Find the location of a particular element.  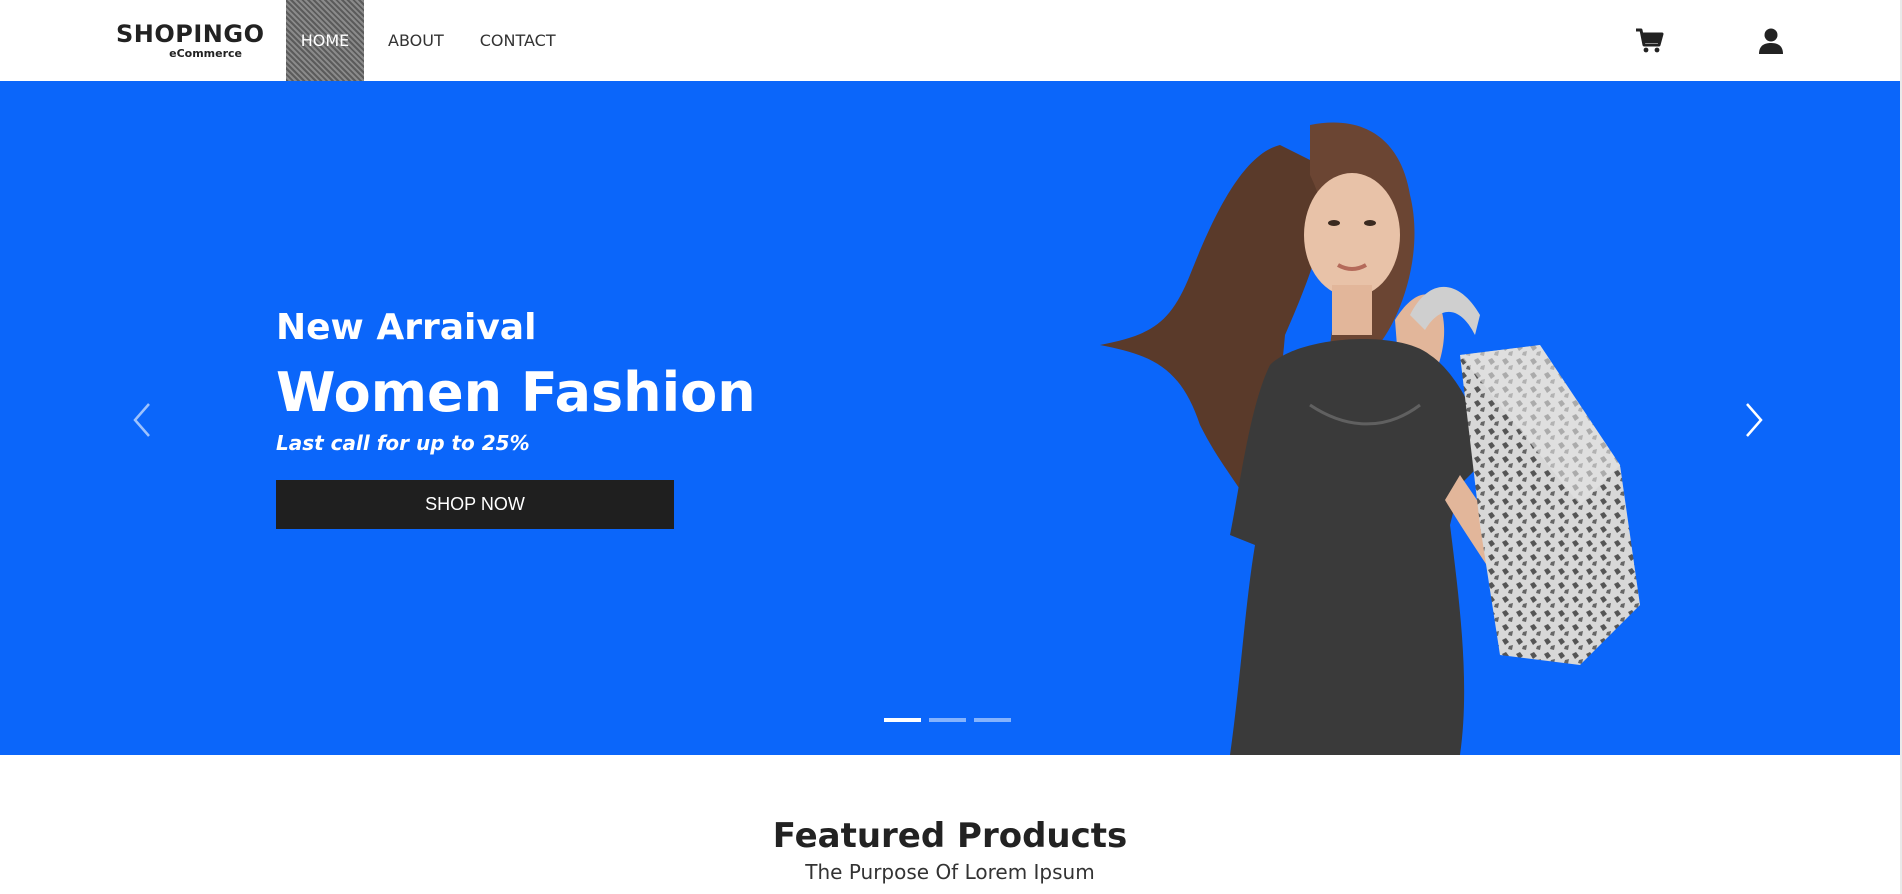

cart-icon is located at coordinates (1649, 41).